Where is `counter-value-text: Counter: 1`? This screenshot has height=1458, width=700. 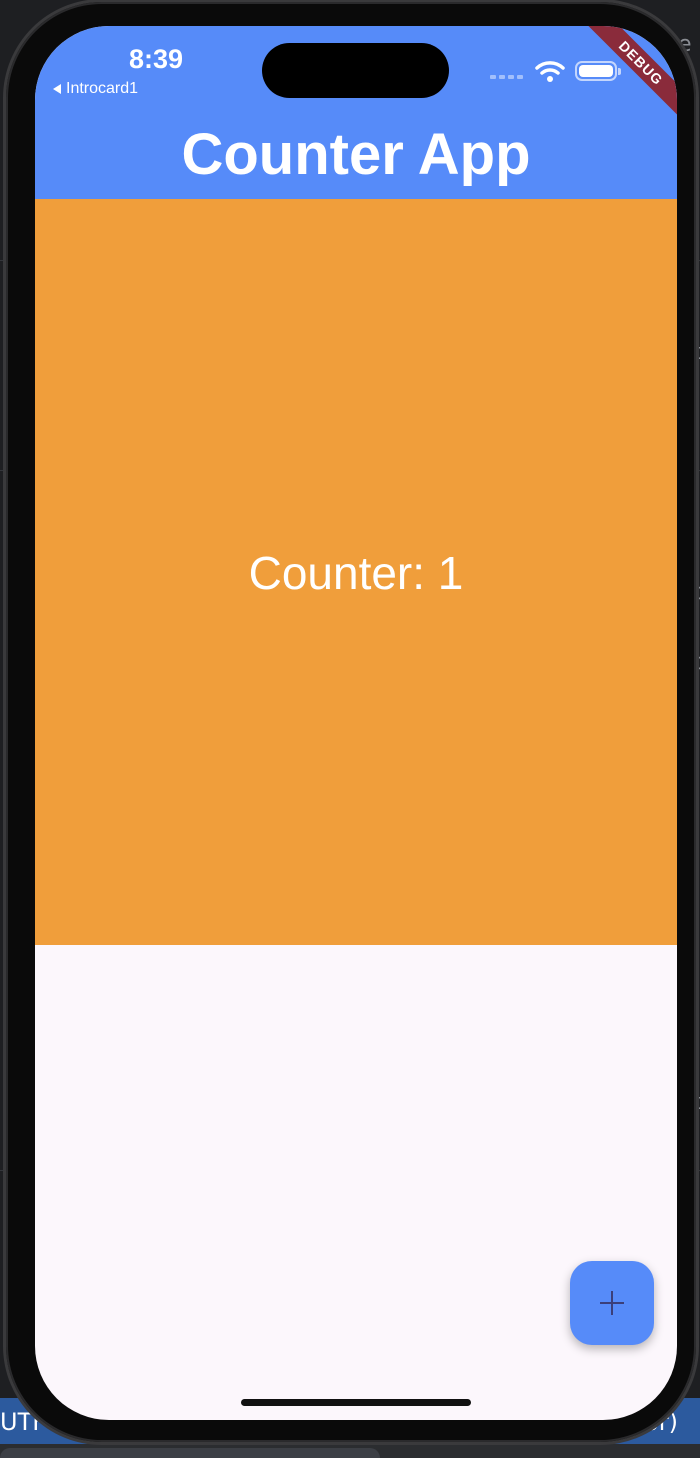 counter-value-text: Counter: 1 is located at coordinates (356, 573).